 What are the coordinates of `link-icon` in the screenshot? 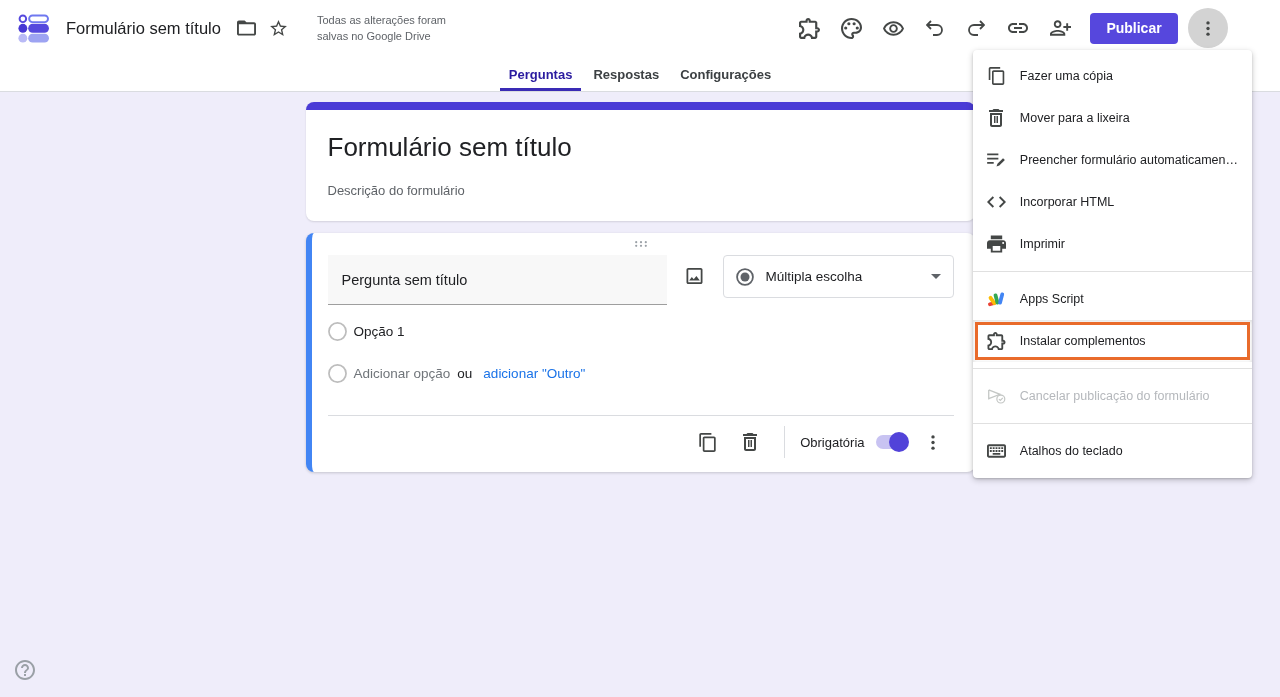 It's located at (1018, 28).